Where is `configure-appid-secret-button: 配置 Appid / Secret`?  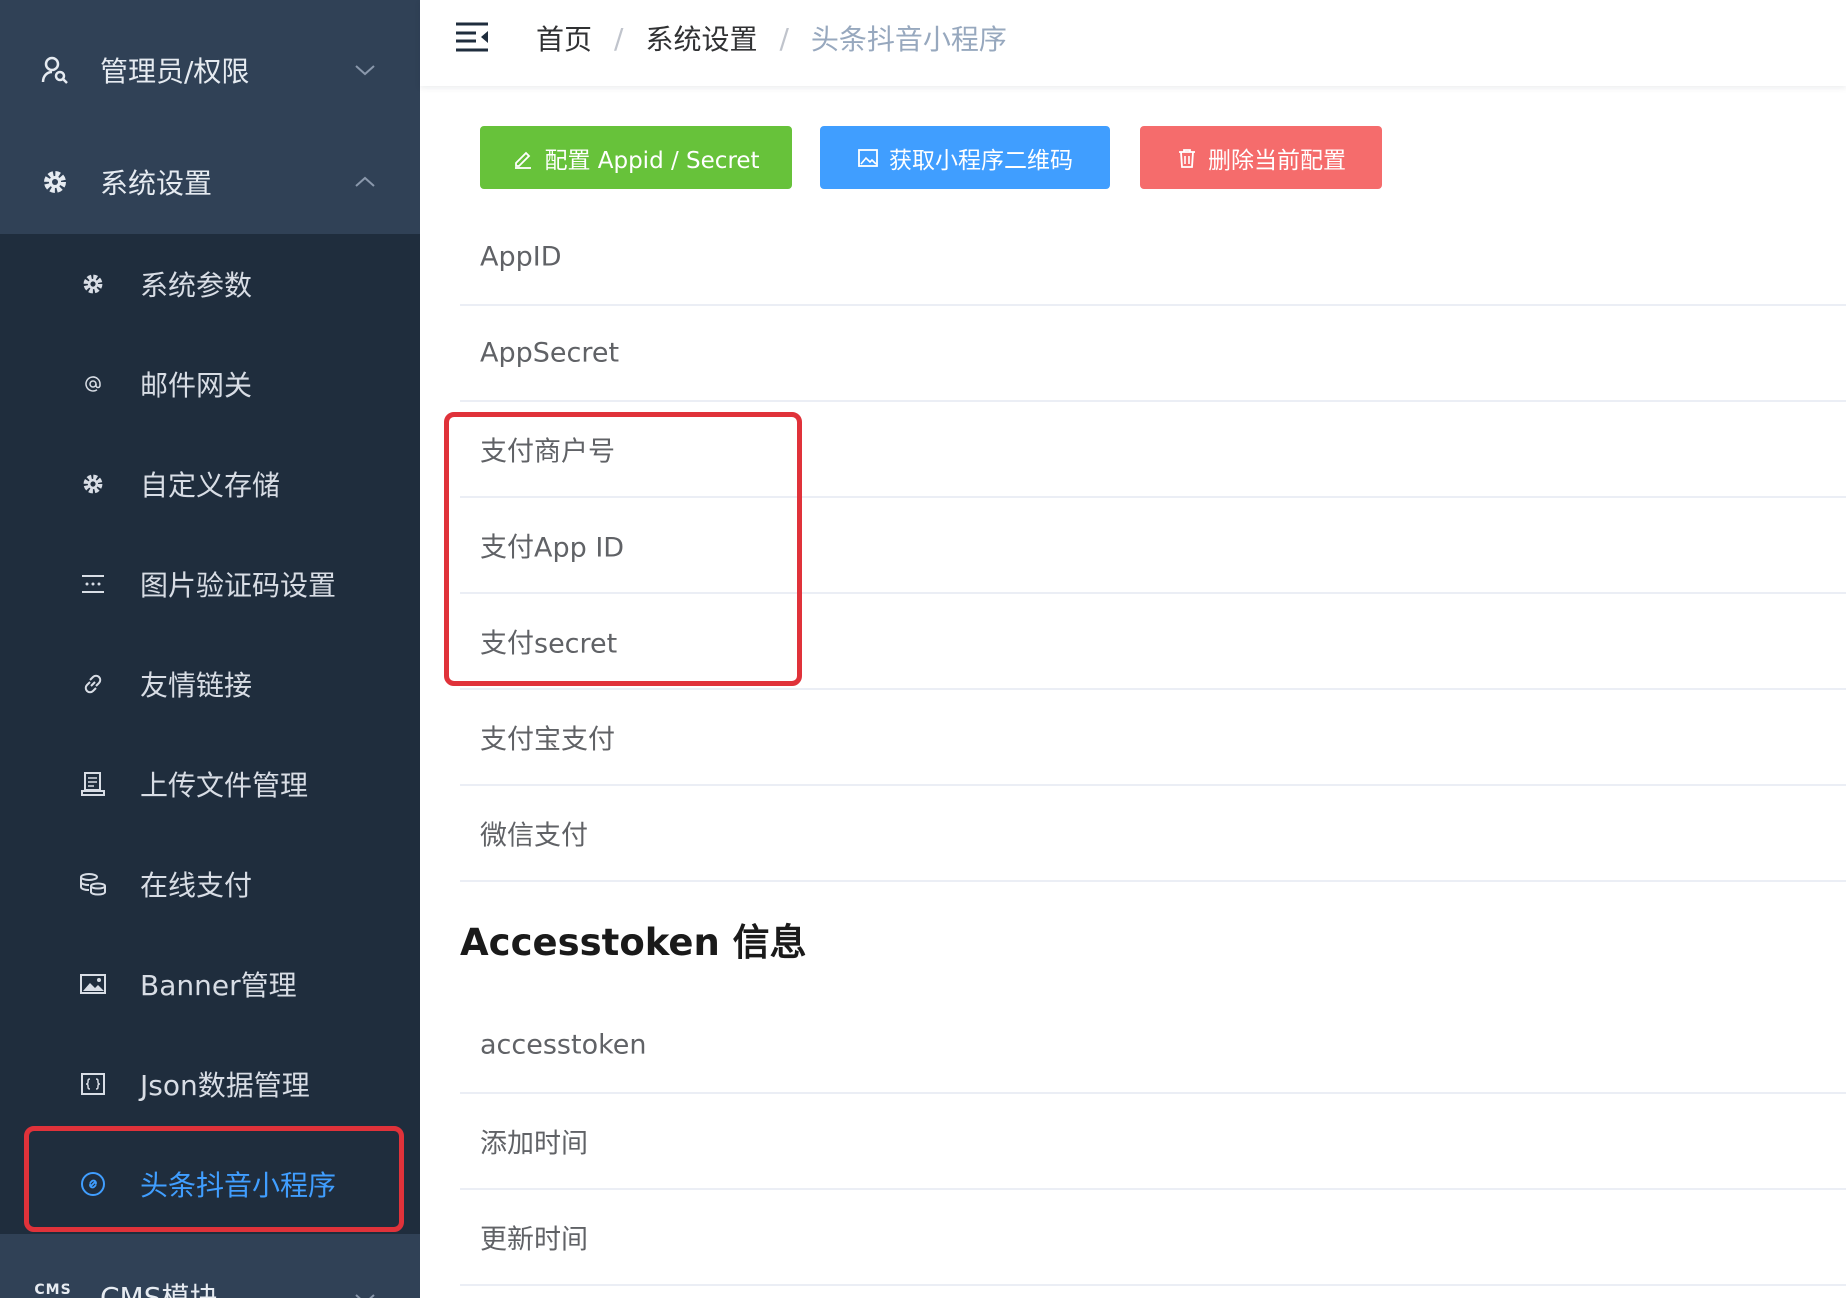
configure-appid-secret-button: 配置 Appid / Secret is located at coordinates (636, 157).